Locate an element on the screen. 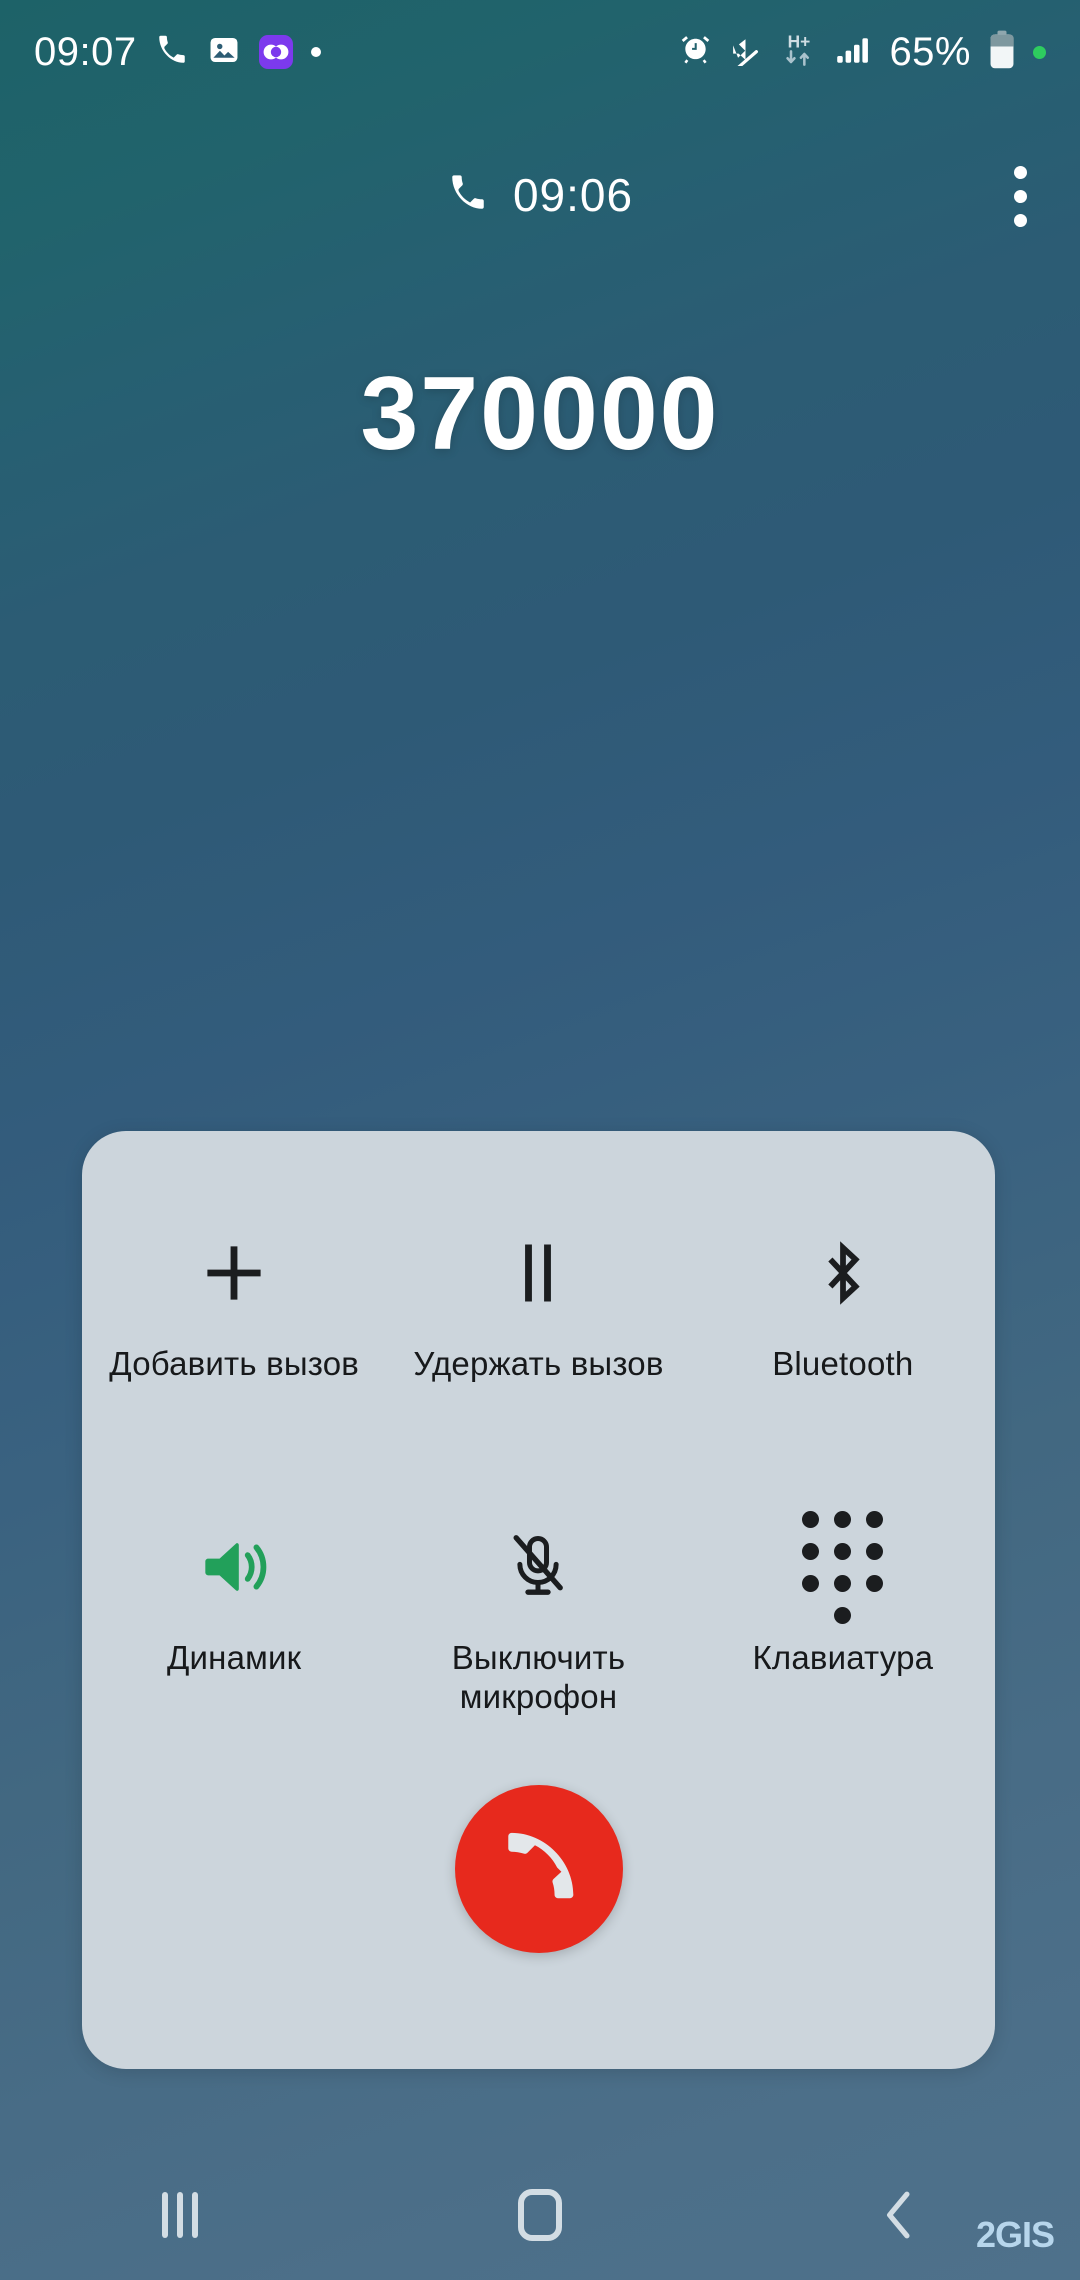 The width and height of the screenshot is (1080, 2280). pause-icon is located at coordinates (538, 1273).